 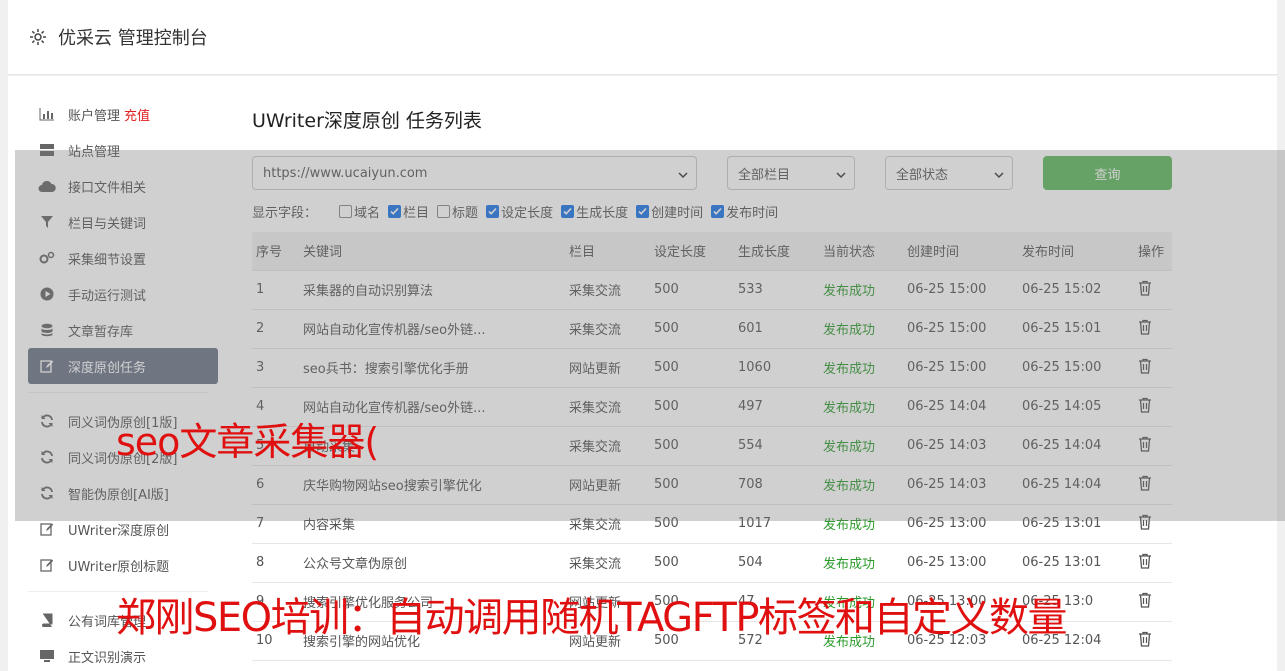 What do you see at coordinates (791, 173) in the screenshot?
I see `column-select: 全部栏目` at bounding box center [791, 173].